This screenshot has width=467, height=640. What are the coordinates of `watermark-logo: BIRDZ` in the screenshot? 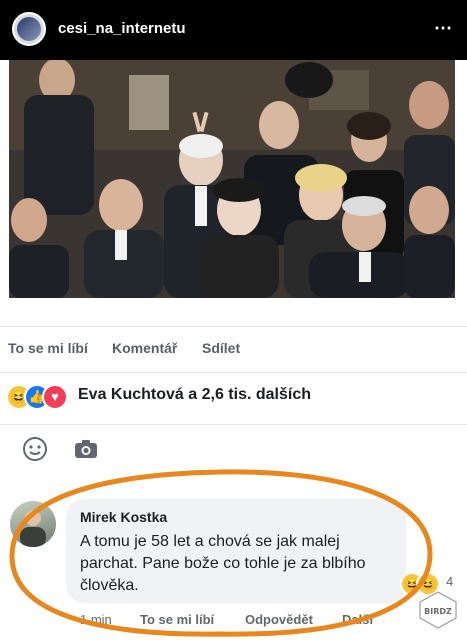 It's located at (438, 610).